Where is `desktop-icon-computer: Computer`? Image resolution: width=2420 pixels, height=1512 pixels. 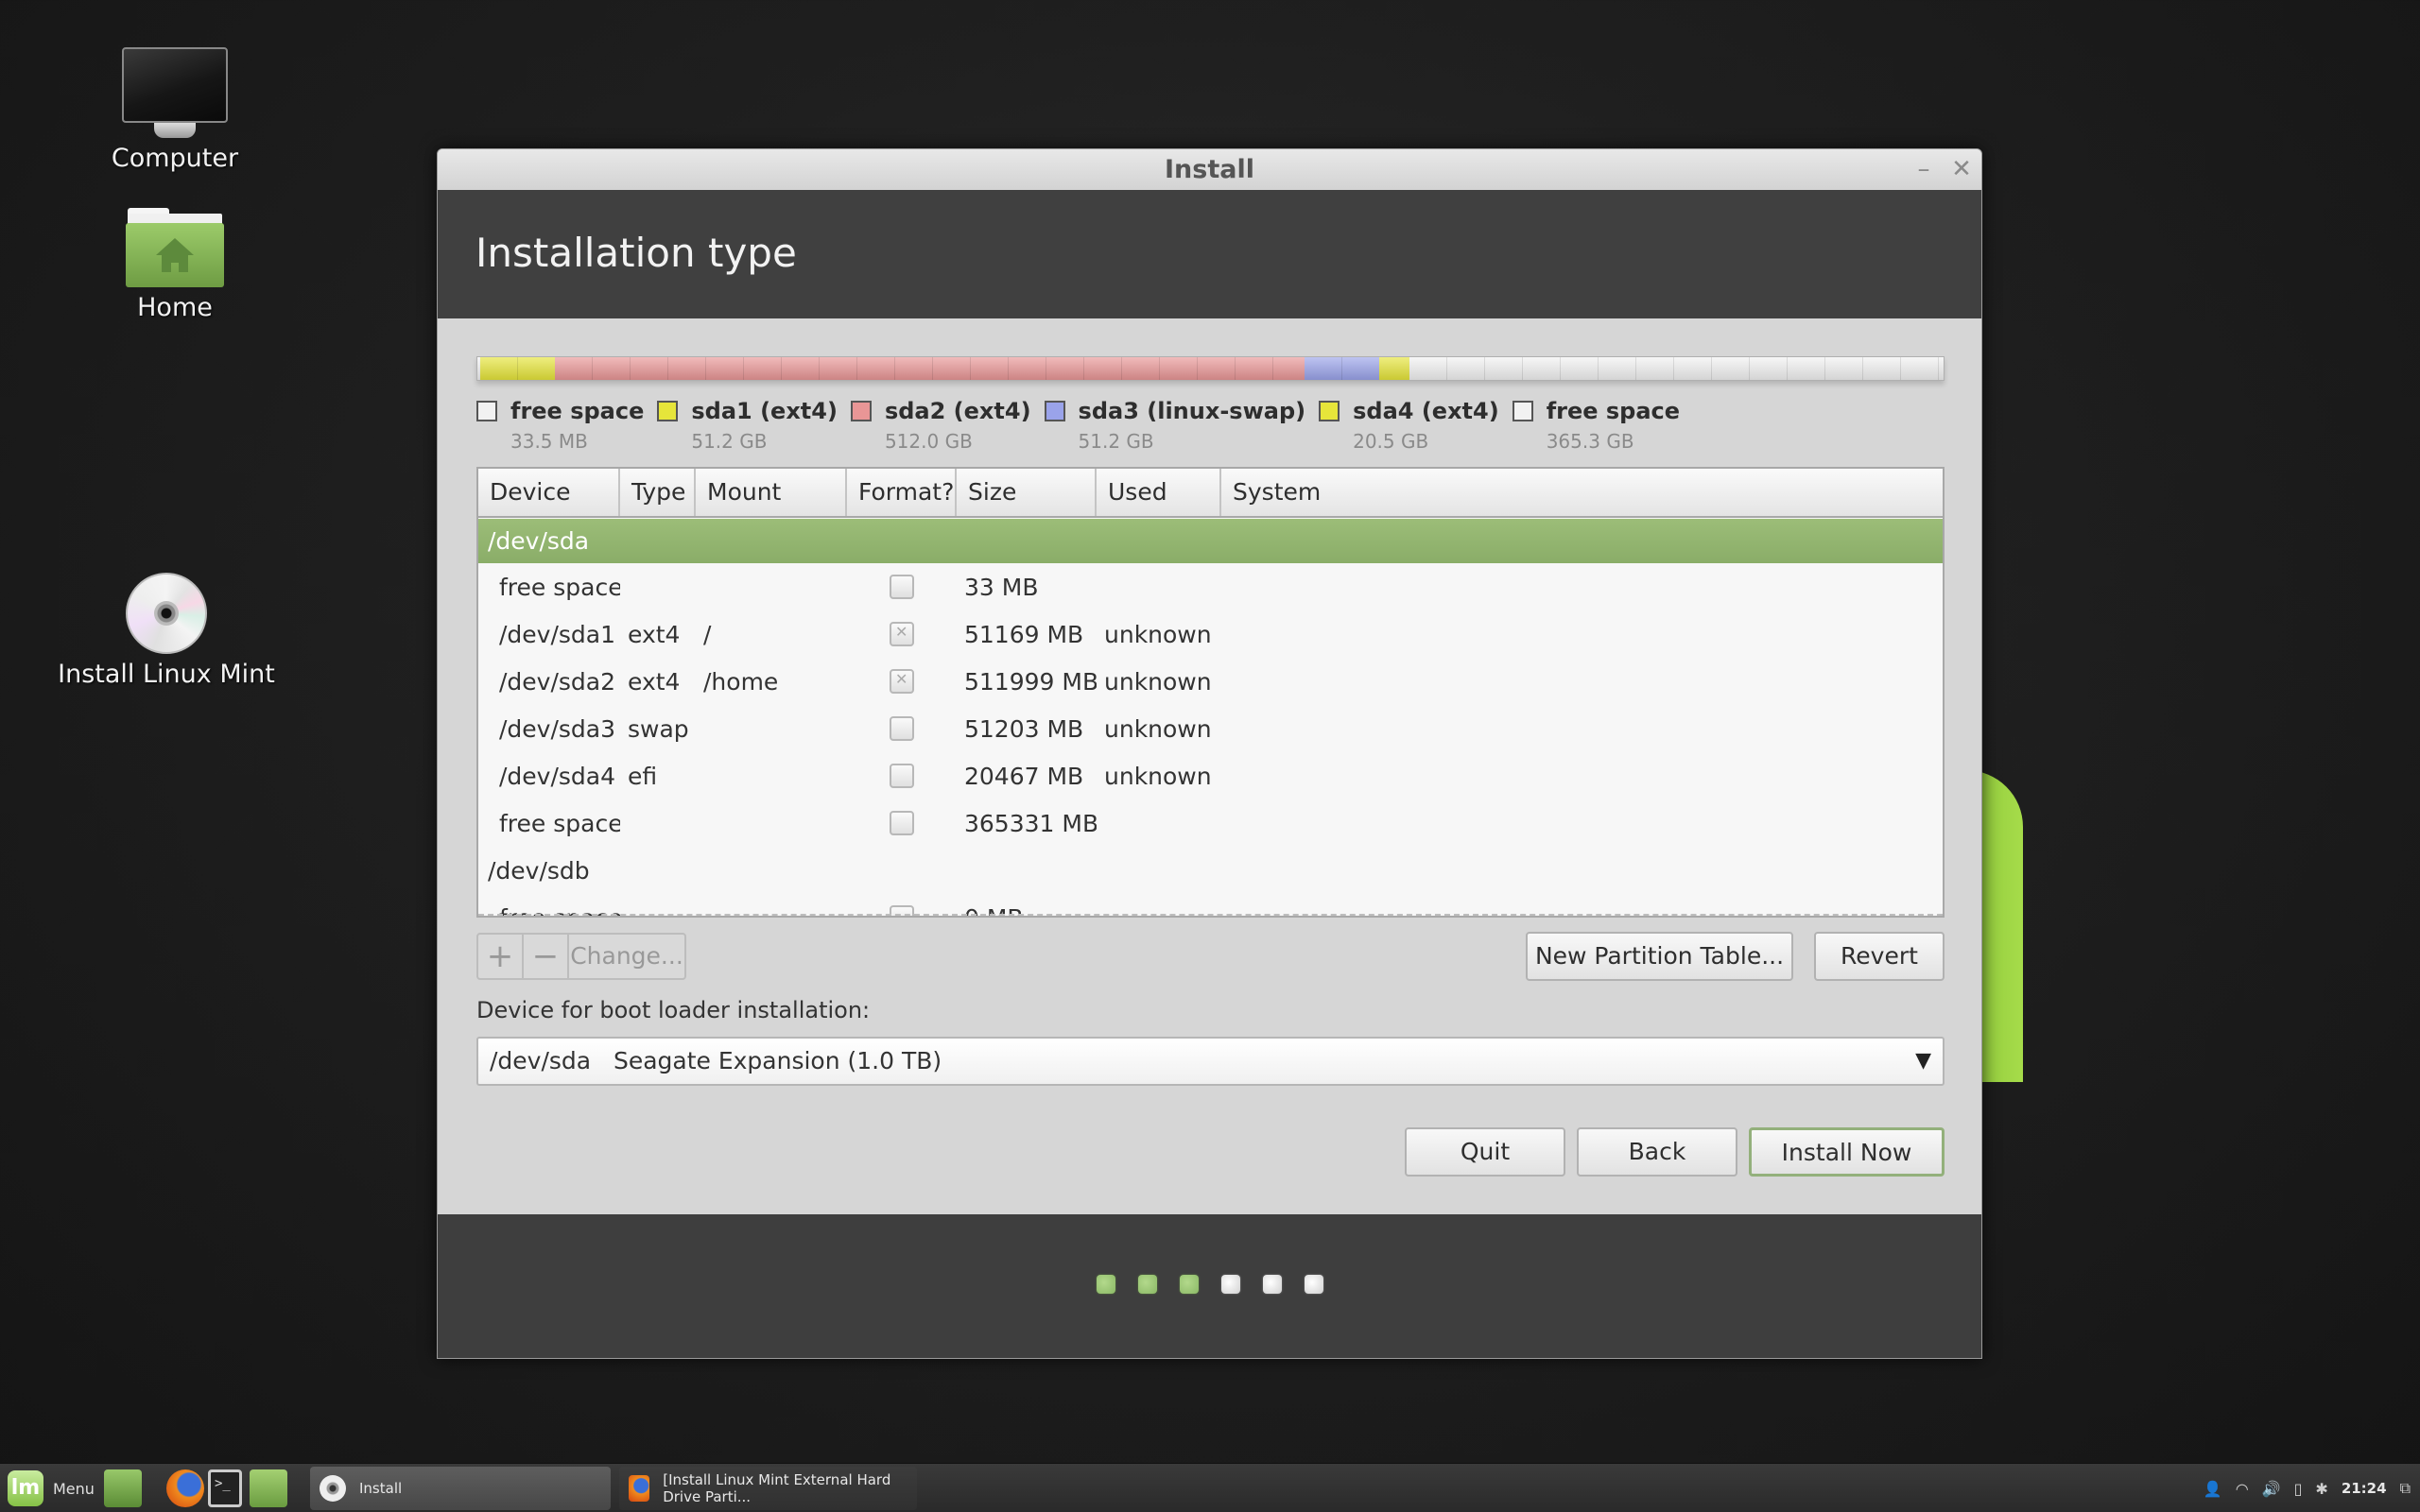
desktop-icon-computer: Computer is located at coordinates (174, 110).